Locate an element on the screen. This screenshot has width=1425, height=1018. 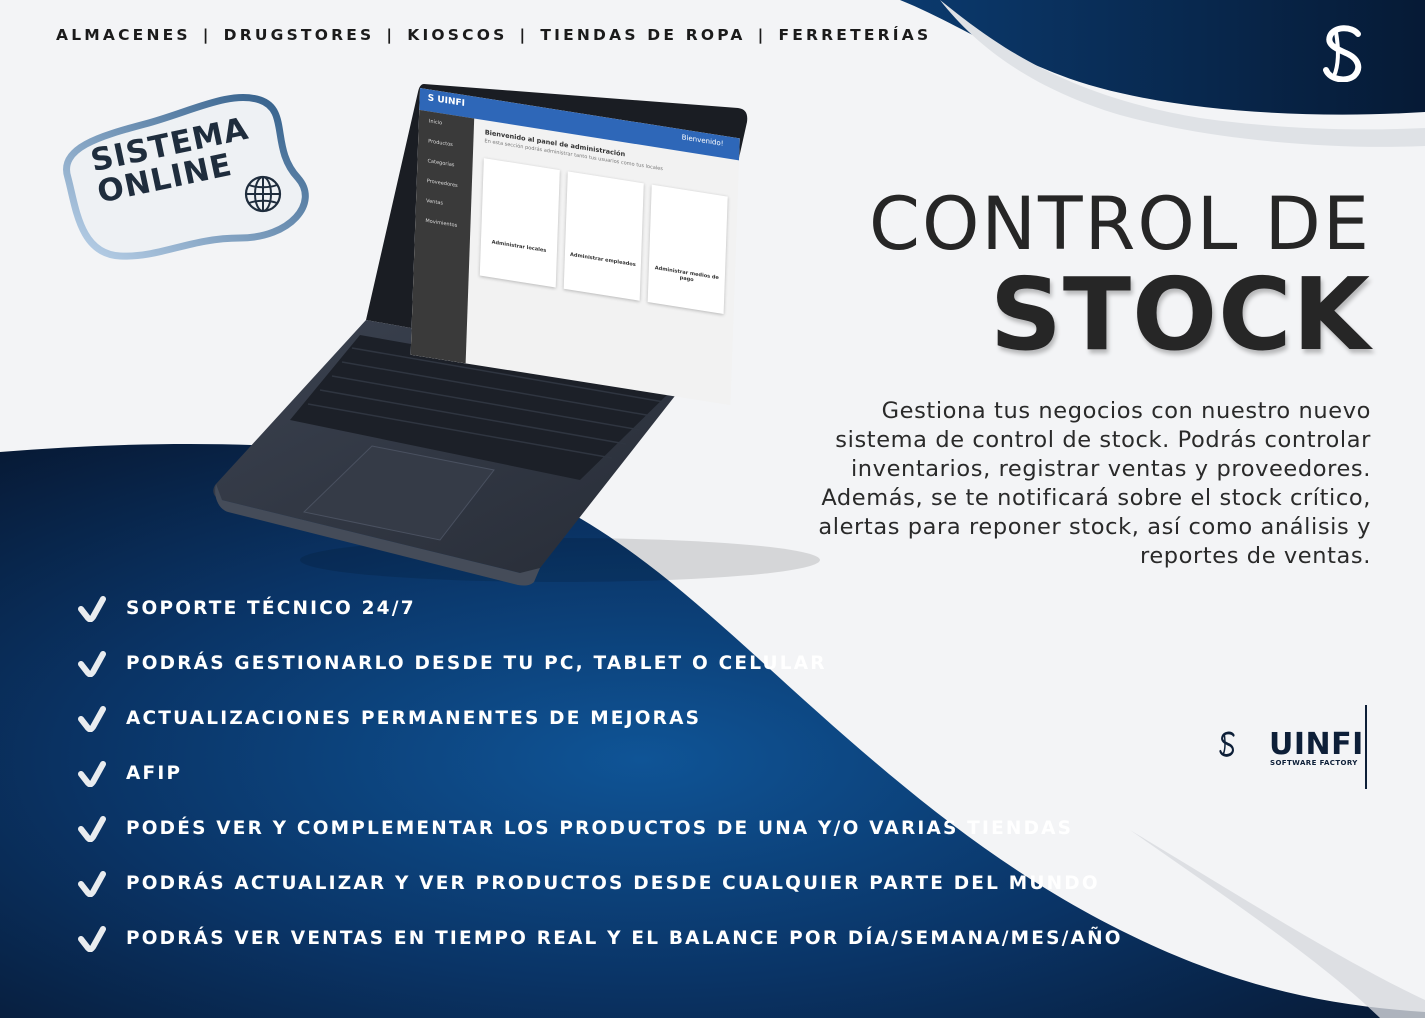
title-line-1: CONTROL DE is located at coordinates (1119, 224).